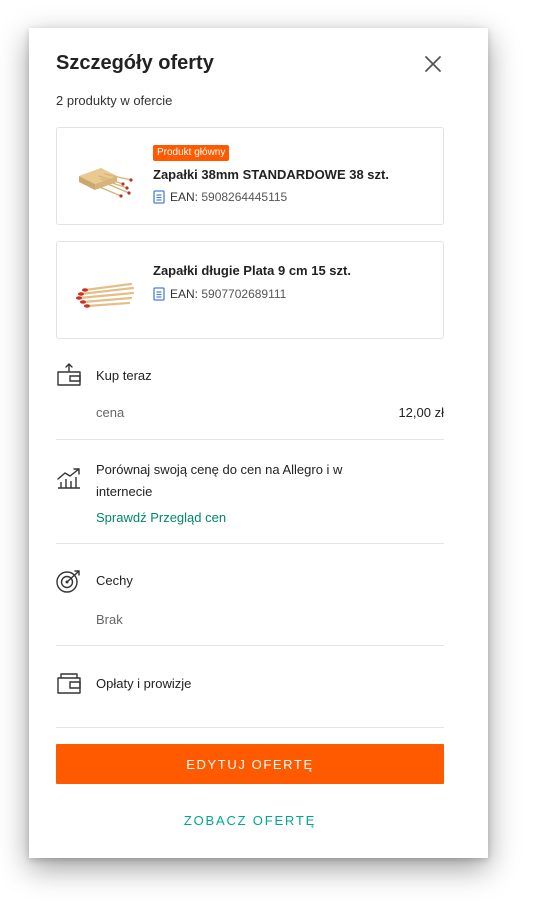 The image size is (537, 908). Describe the element at coordinates (124, 375) in the screenshot. I see `buy-now-label: Kup teraz` at that location.